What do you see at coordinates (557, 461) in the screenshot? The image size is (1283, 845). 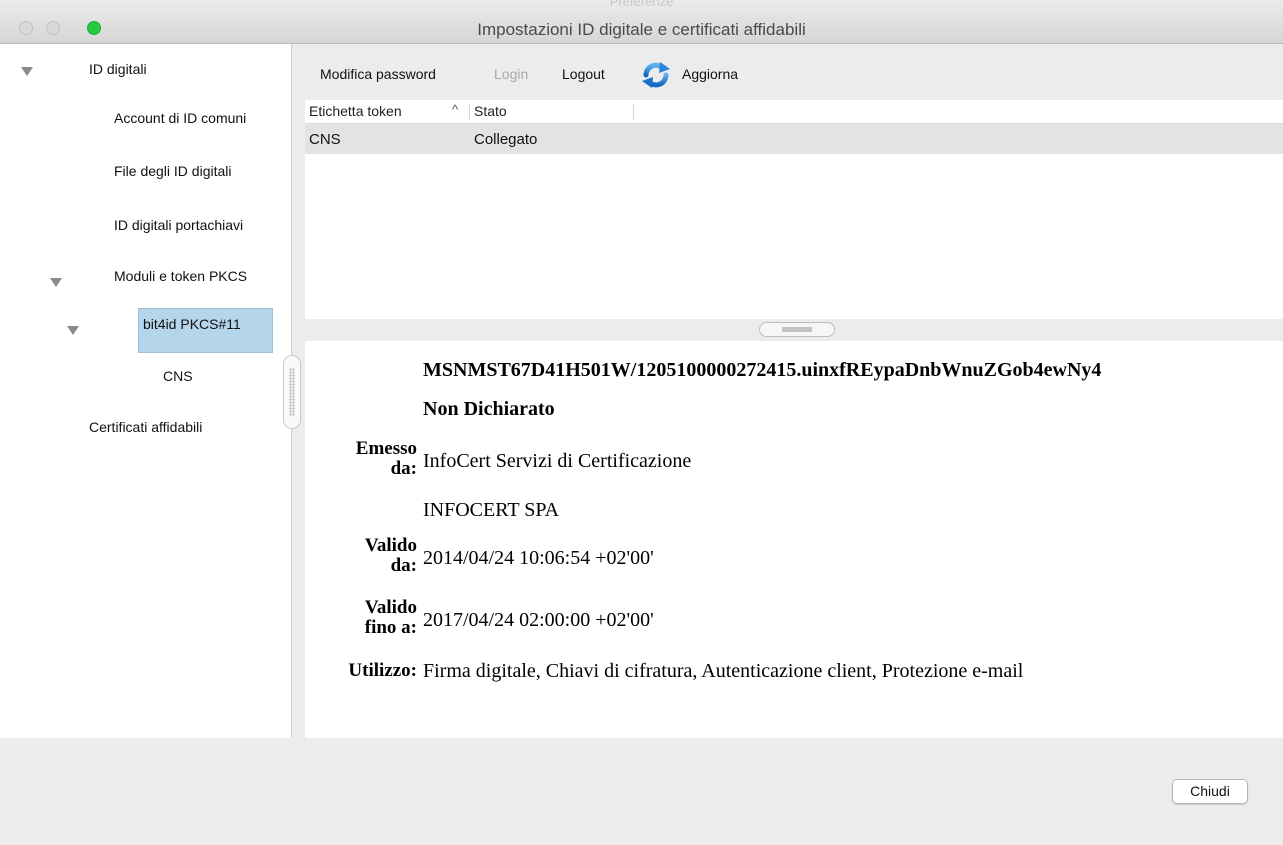 I see `issuer-line1: InfoCert Servizi di Certificazione` at bounding box center [557, 461].